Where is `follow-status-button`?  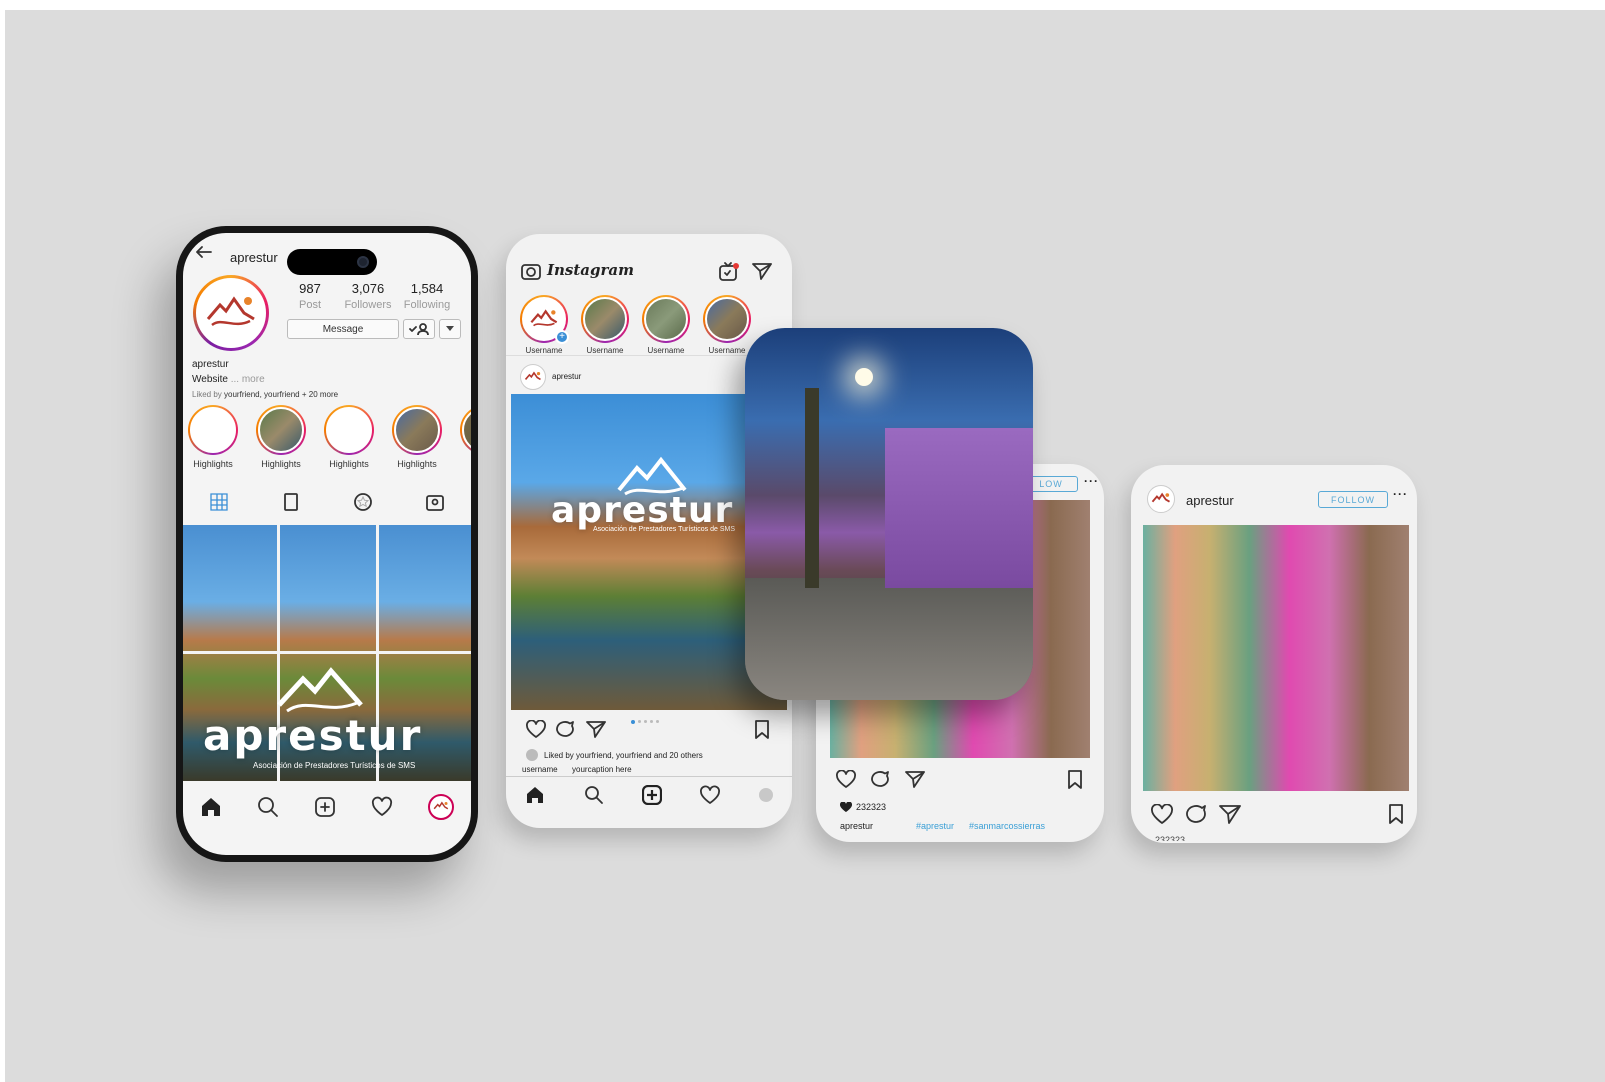
follow-status-button is located at coordinates (419, 329).